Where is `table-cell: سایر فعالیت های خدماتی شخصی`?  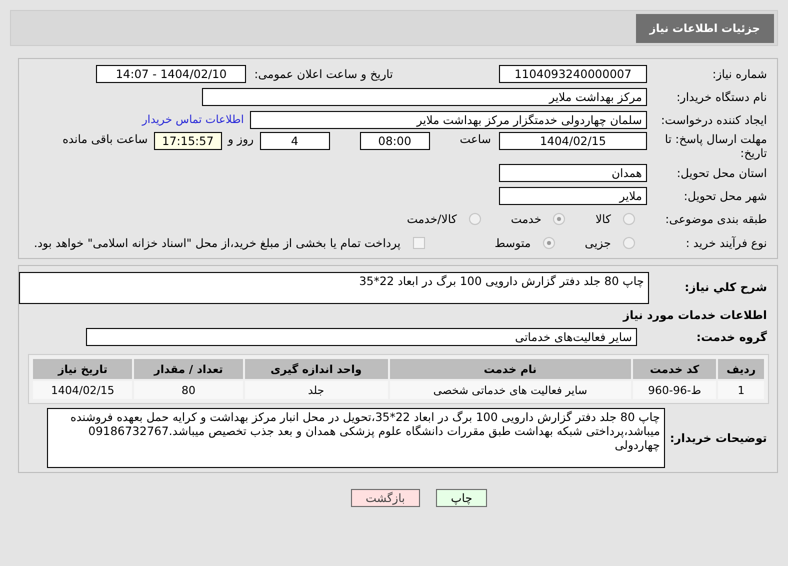 table-cell: سایر فعالیت های خدماتی شخصی is located at coordinates (510, 390).